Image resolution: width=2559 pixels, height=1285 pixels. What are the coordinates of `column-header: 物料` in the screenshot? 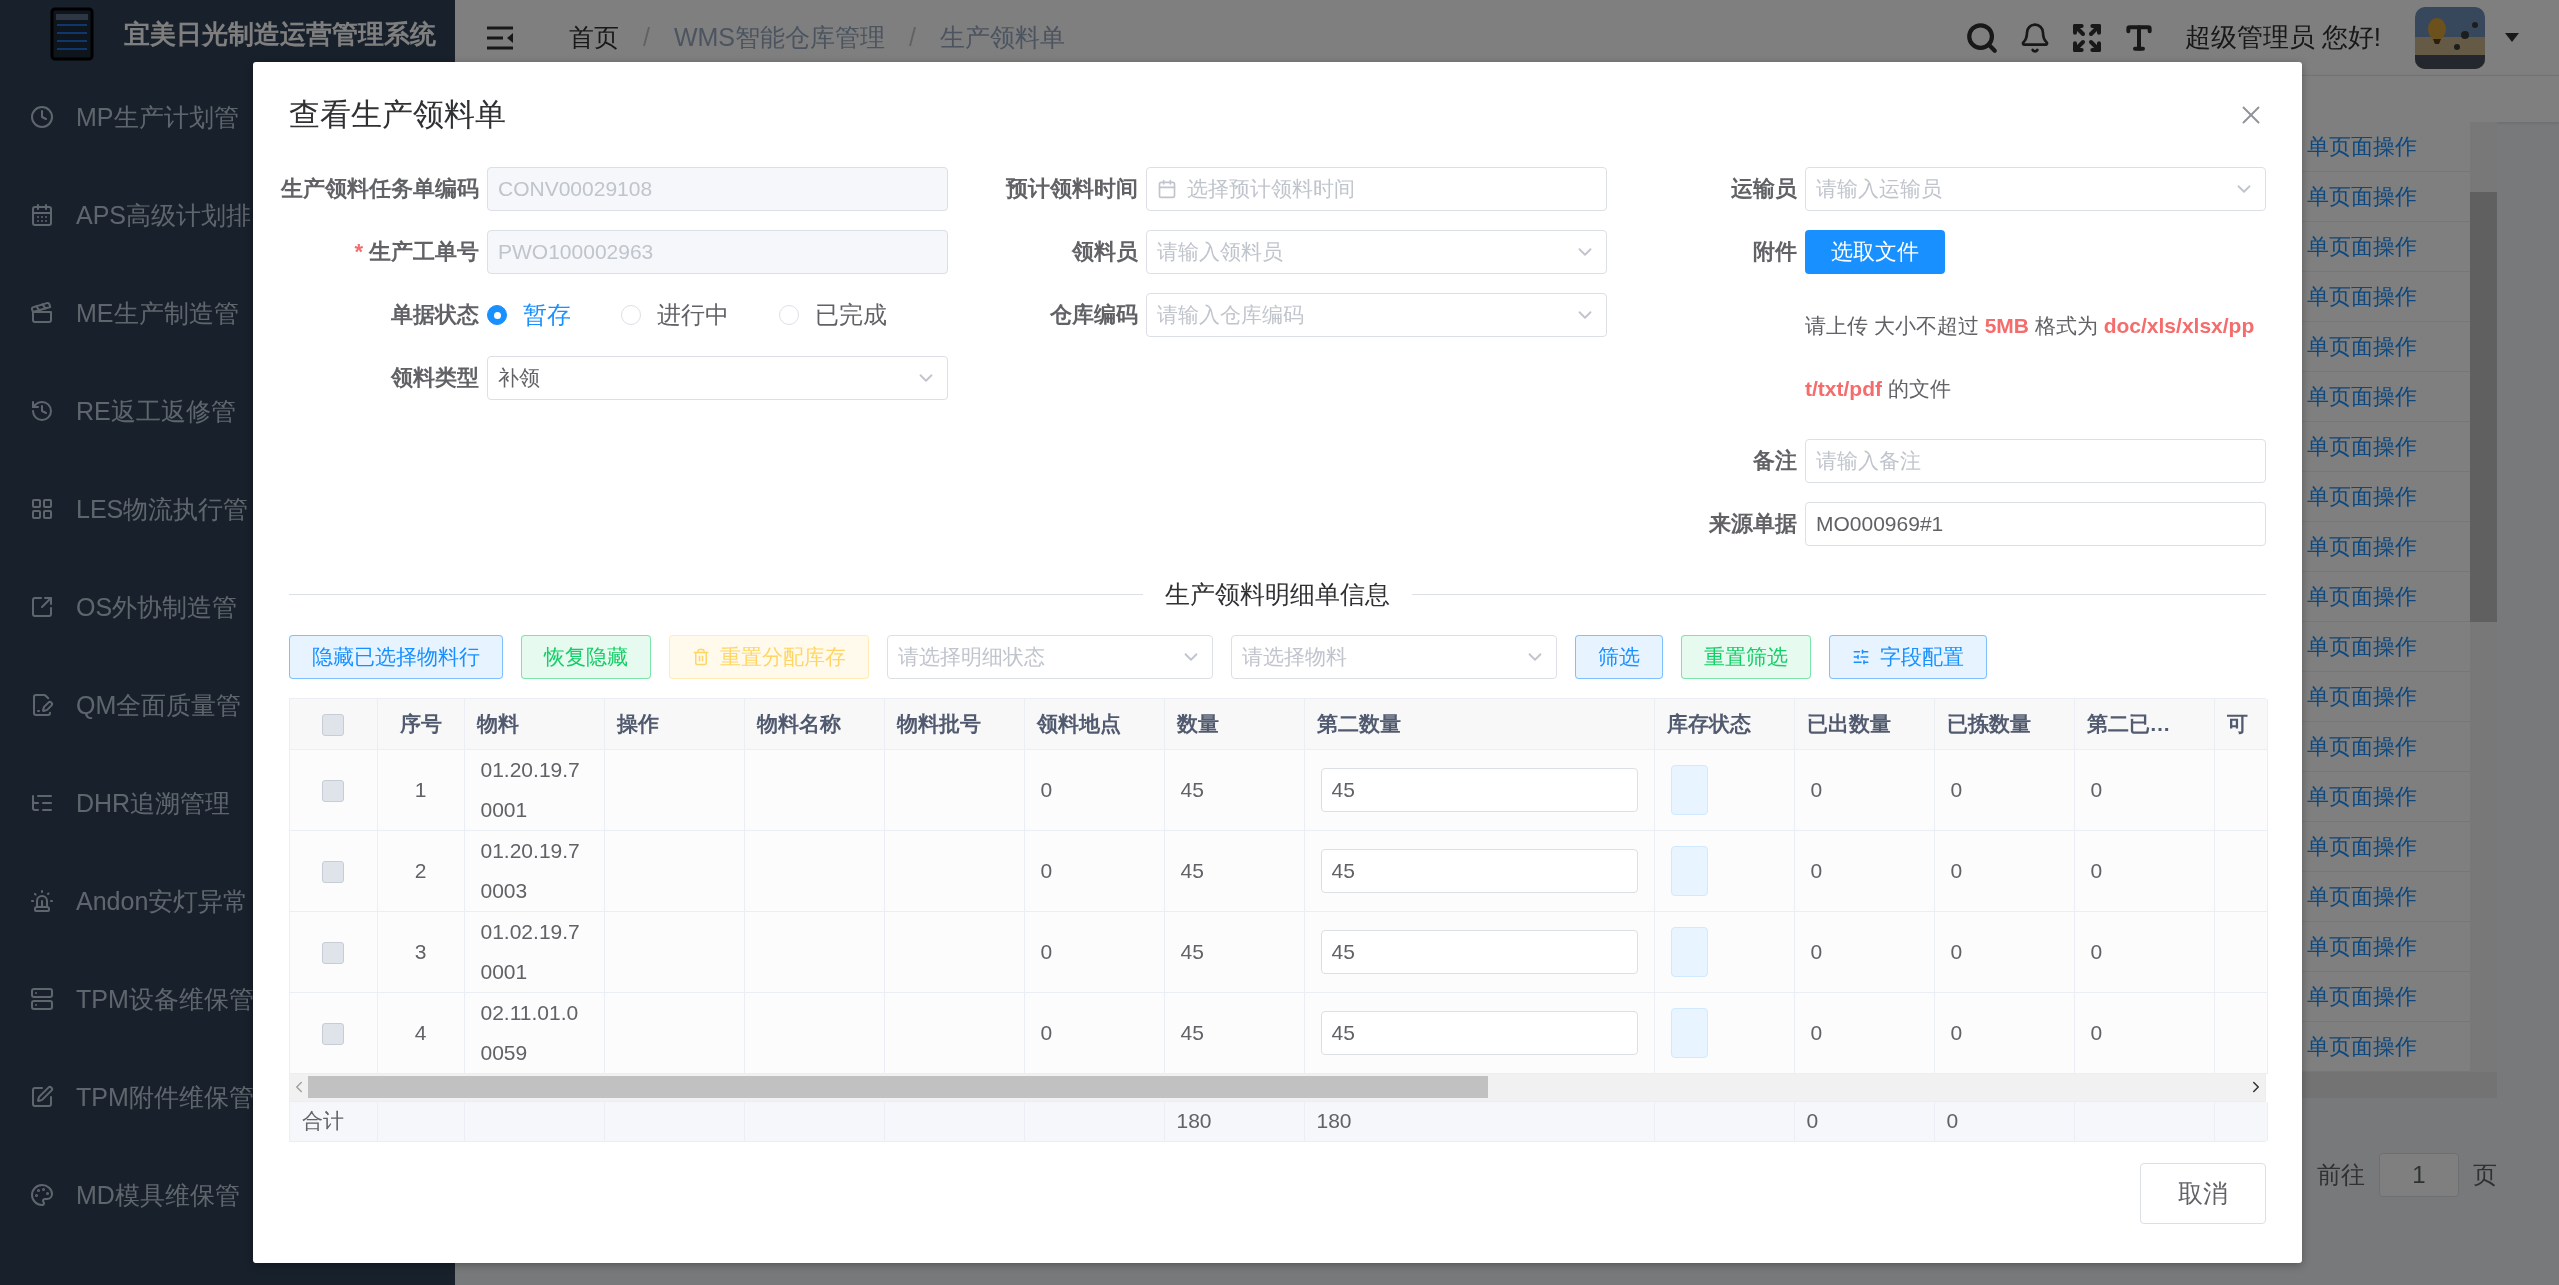 It's located at (534, 724).